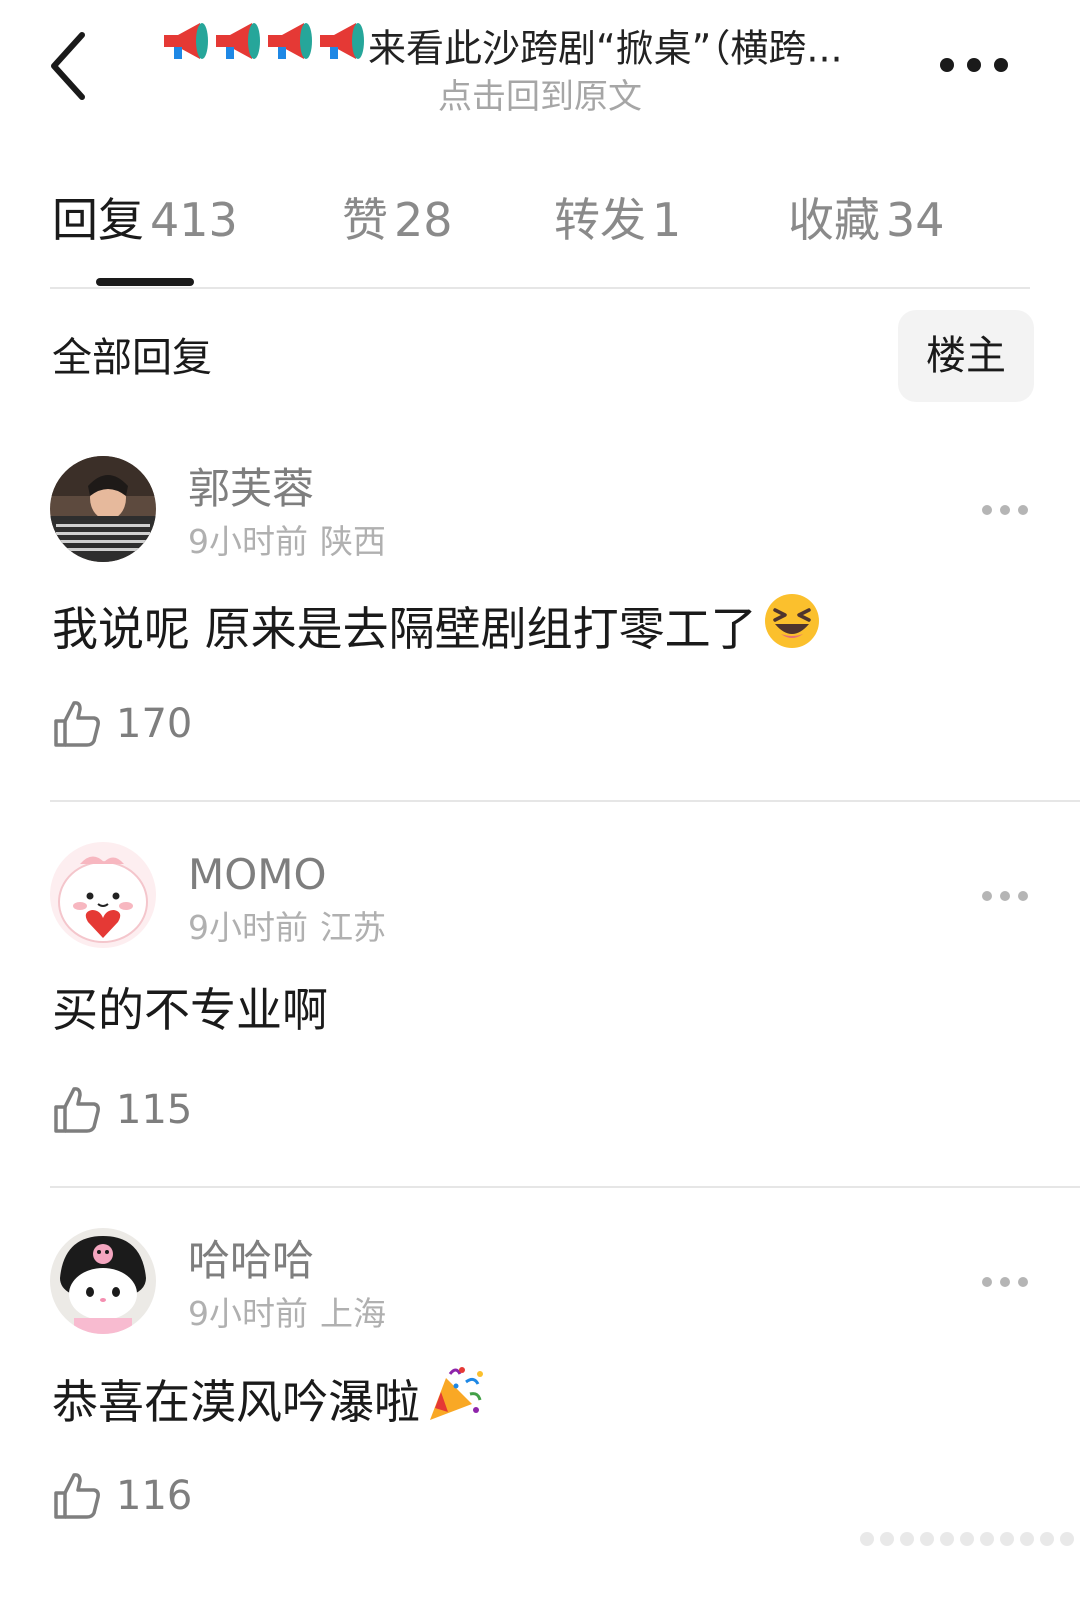  I want to click on author-name: 哈哈哈, so click(251, 1261).